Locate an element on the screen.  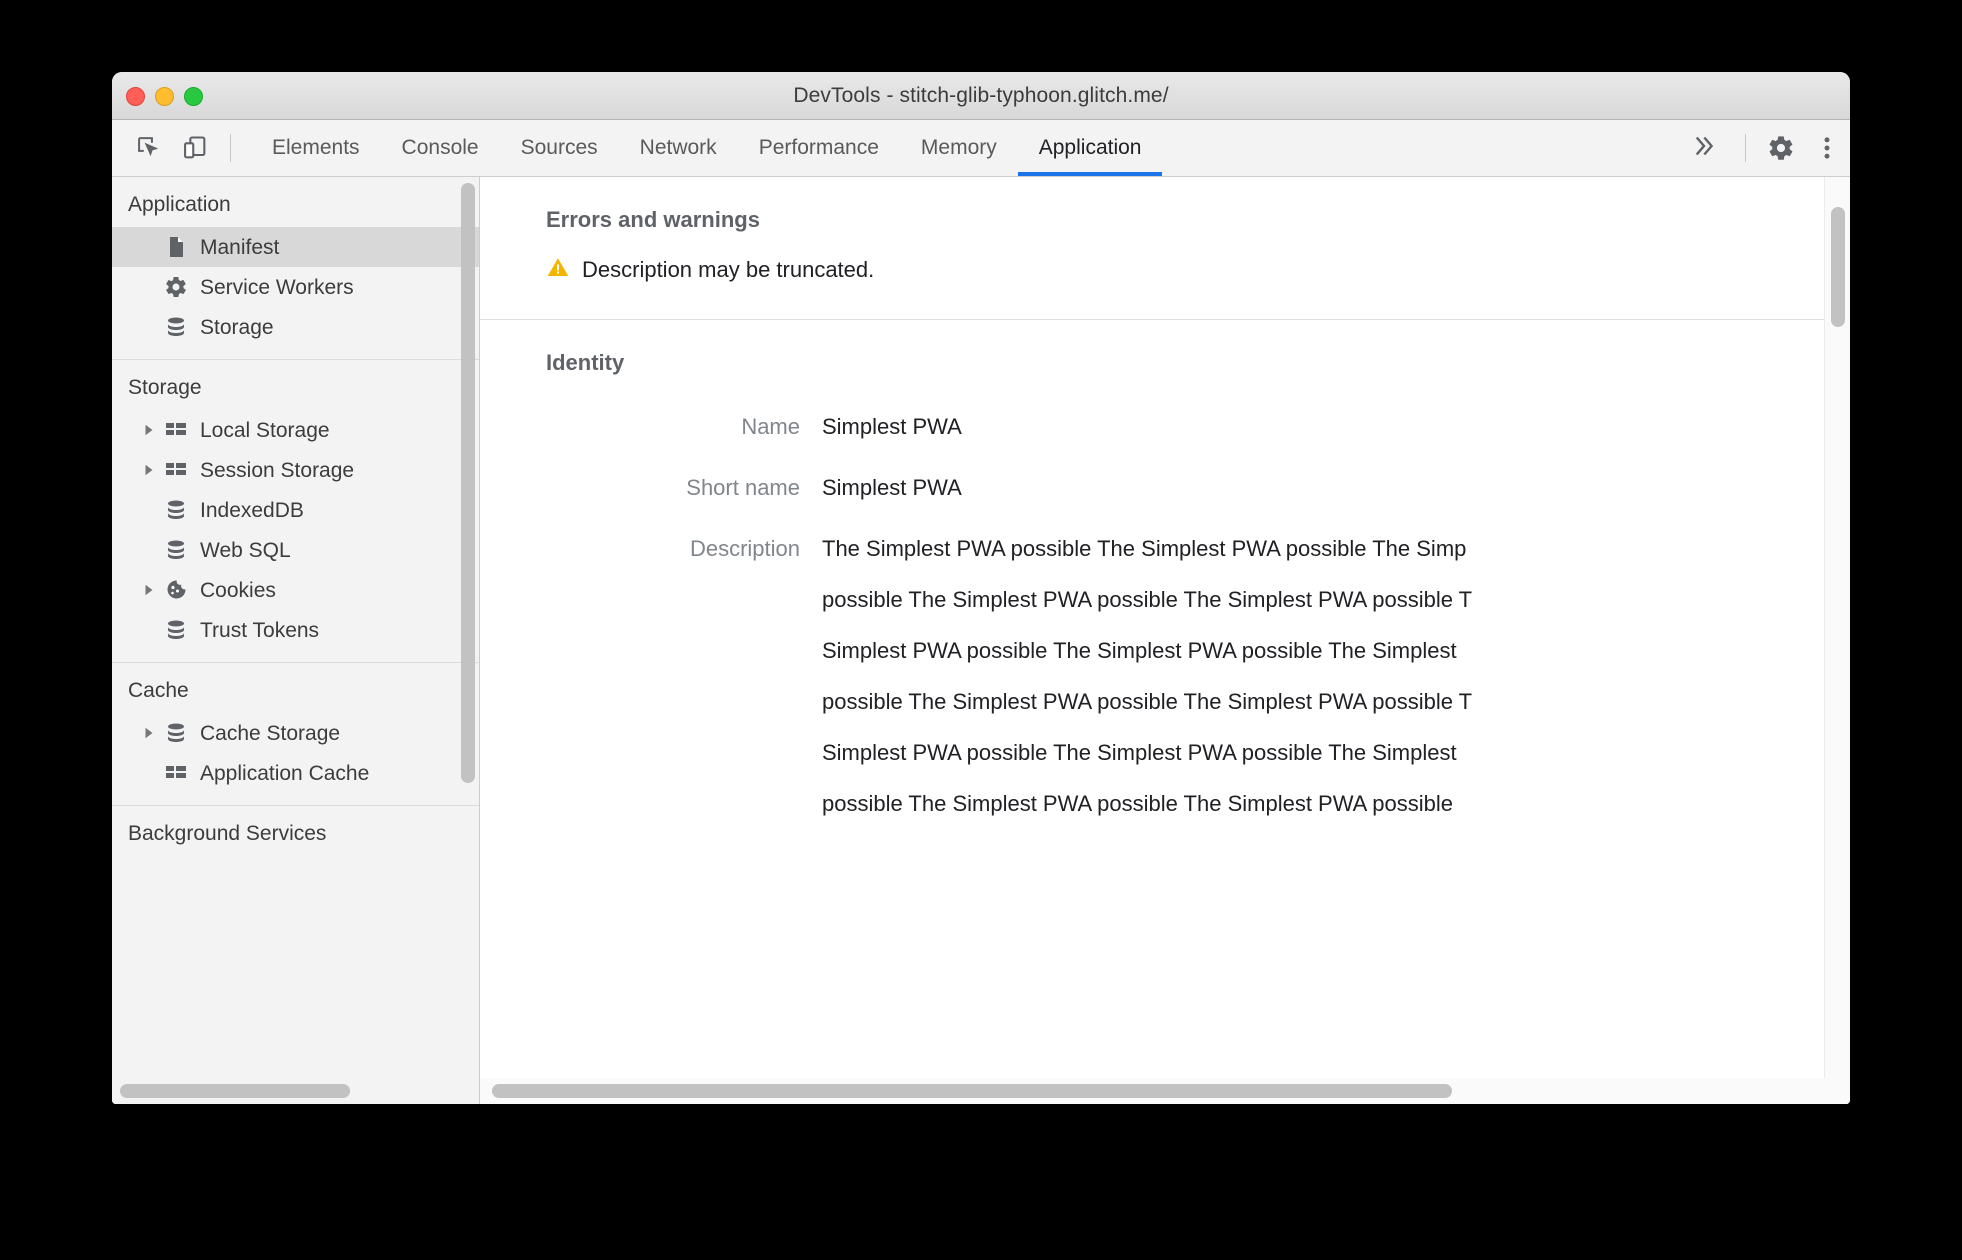
chevron-double-right-icon is located at coordinates (1704, 148).